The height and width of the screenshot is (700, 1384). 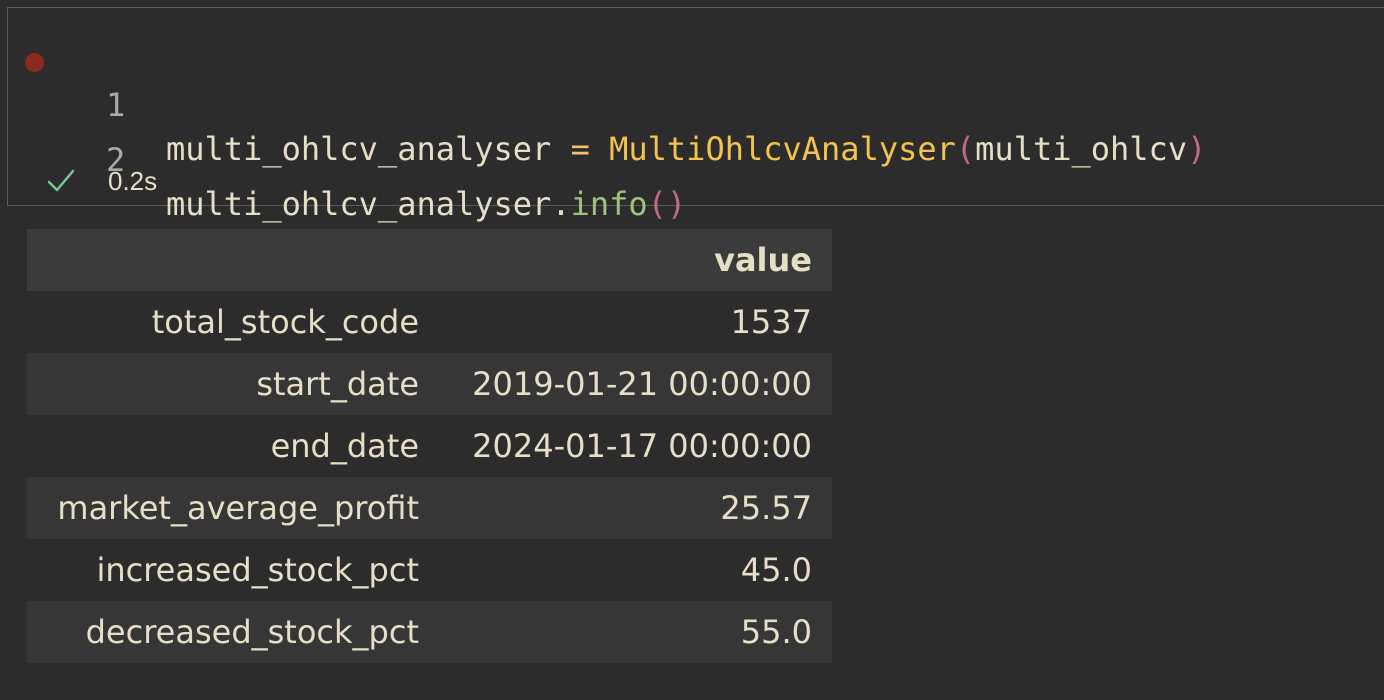 What do you see at coordinates (133, 180) in the screenshot?
I see `execution-duration: 0.2s` at bounding box center [133, 180].